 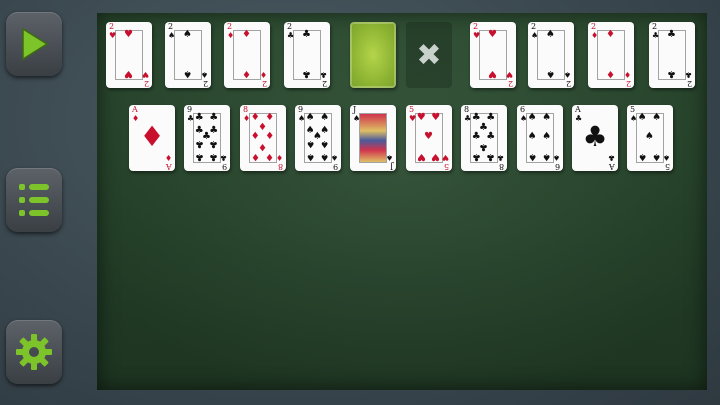 I want to click on menu-button, so click(x=34, y=200).